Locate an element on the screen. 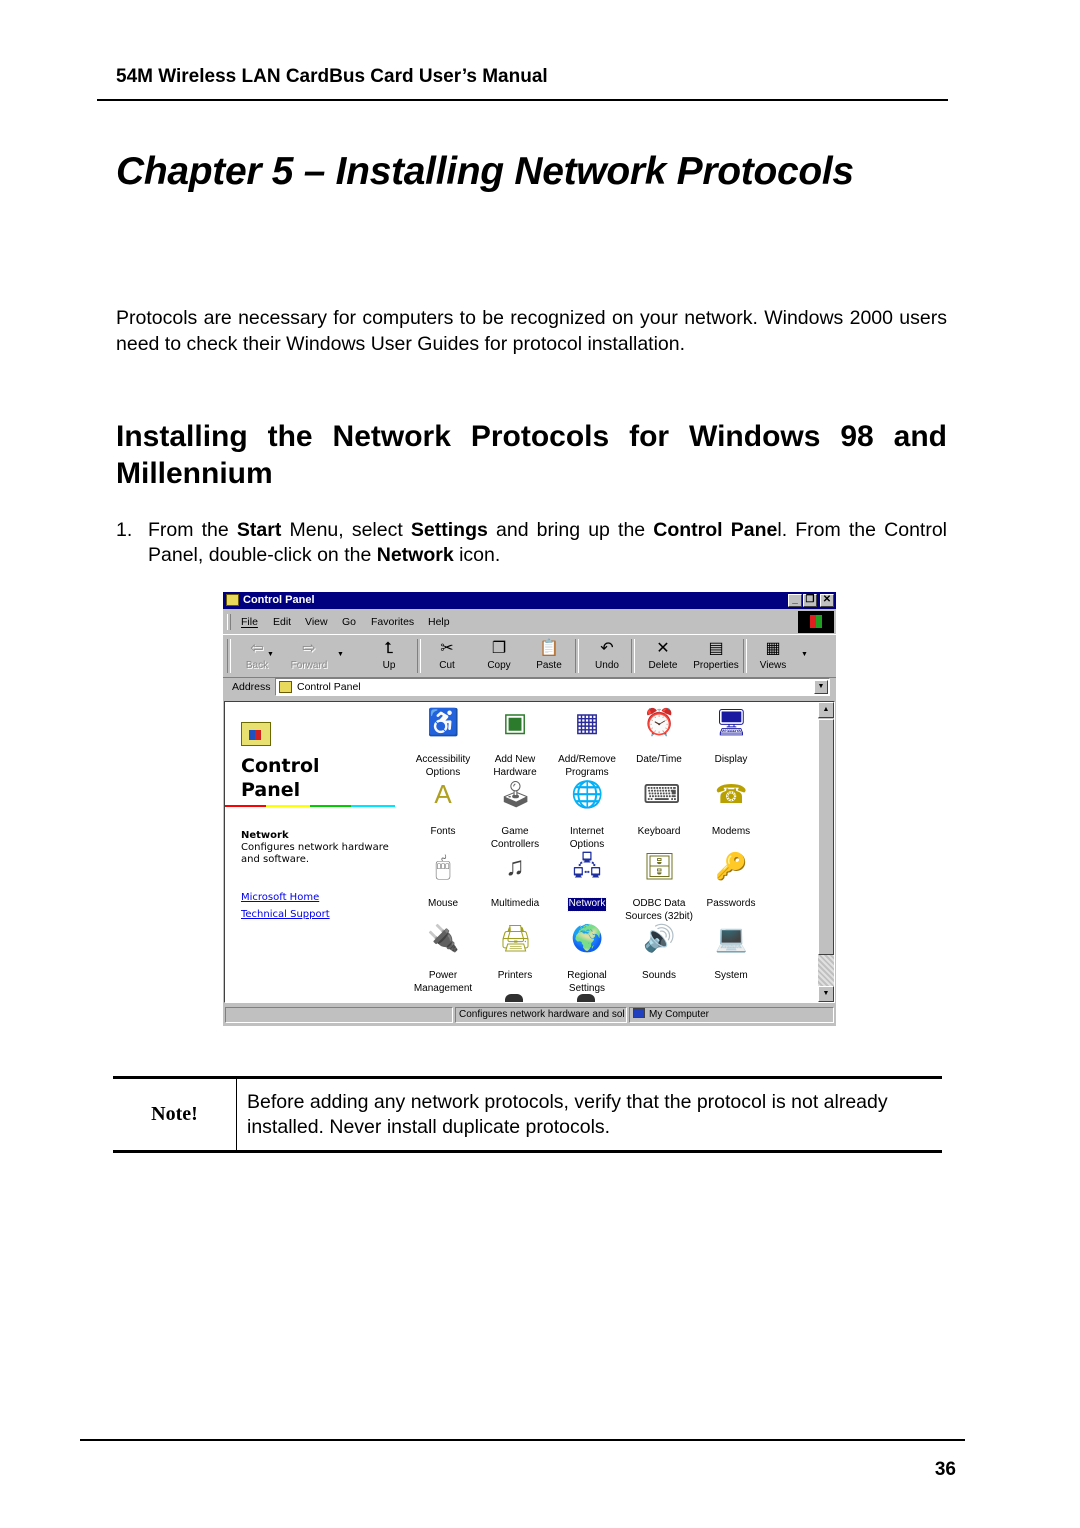  menu-view: View is located at coordinates (316, 622).